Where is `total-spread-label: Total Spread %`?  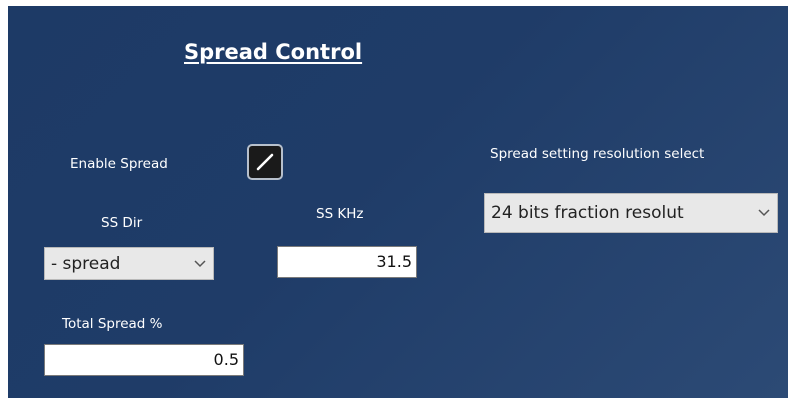 total-spread-label: Total Spread % is located at coordinates (112, 324).